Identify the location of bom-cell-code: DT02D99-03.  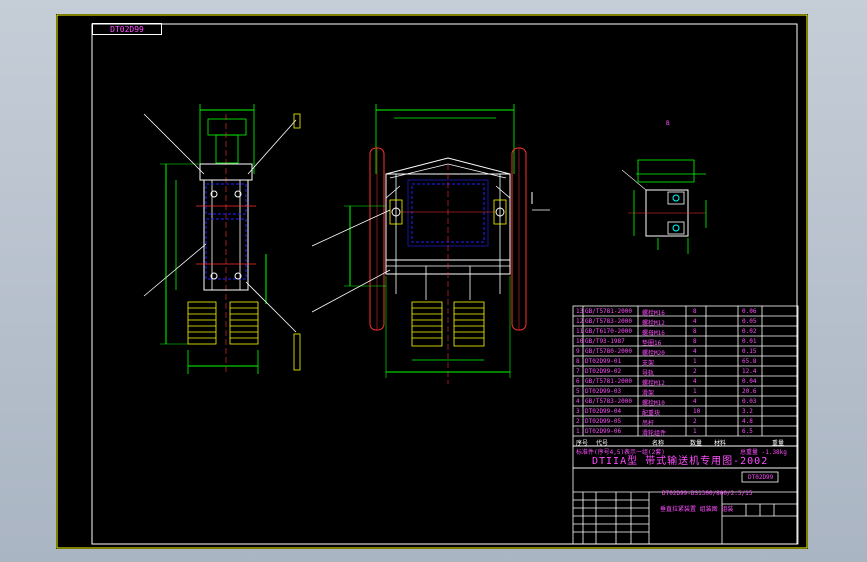
(603, 391).